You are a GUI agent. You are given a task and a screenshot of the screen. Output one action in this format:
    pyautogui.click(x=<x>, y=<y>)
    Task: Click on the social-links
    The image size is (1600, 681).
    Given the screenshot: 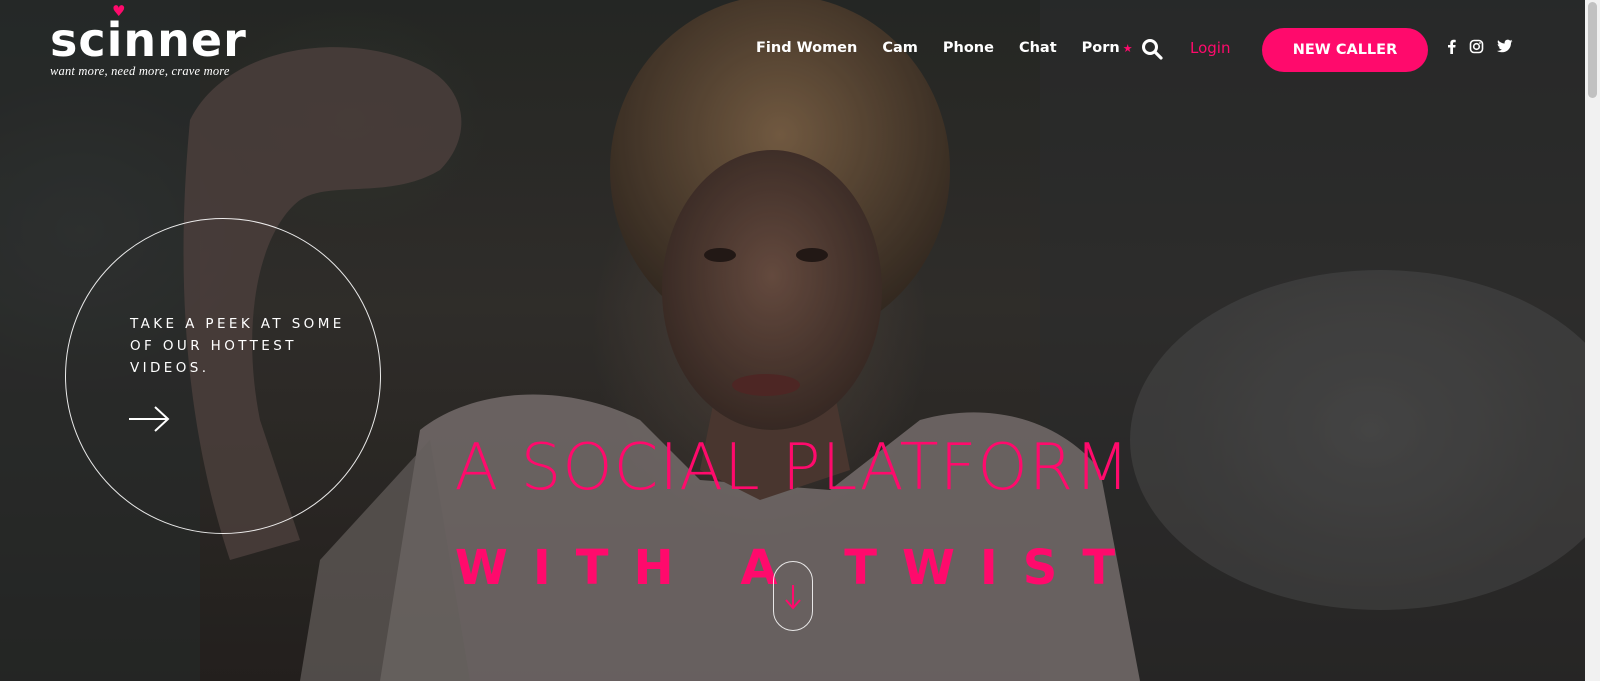 What is the action you would take?
    pyautogui.click(x=1486, y=47)
    